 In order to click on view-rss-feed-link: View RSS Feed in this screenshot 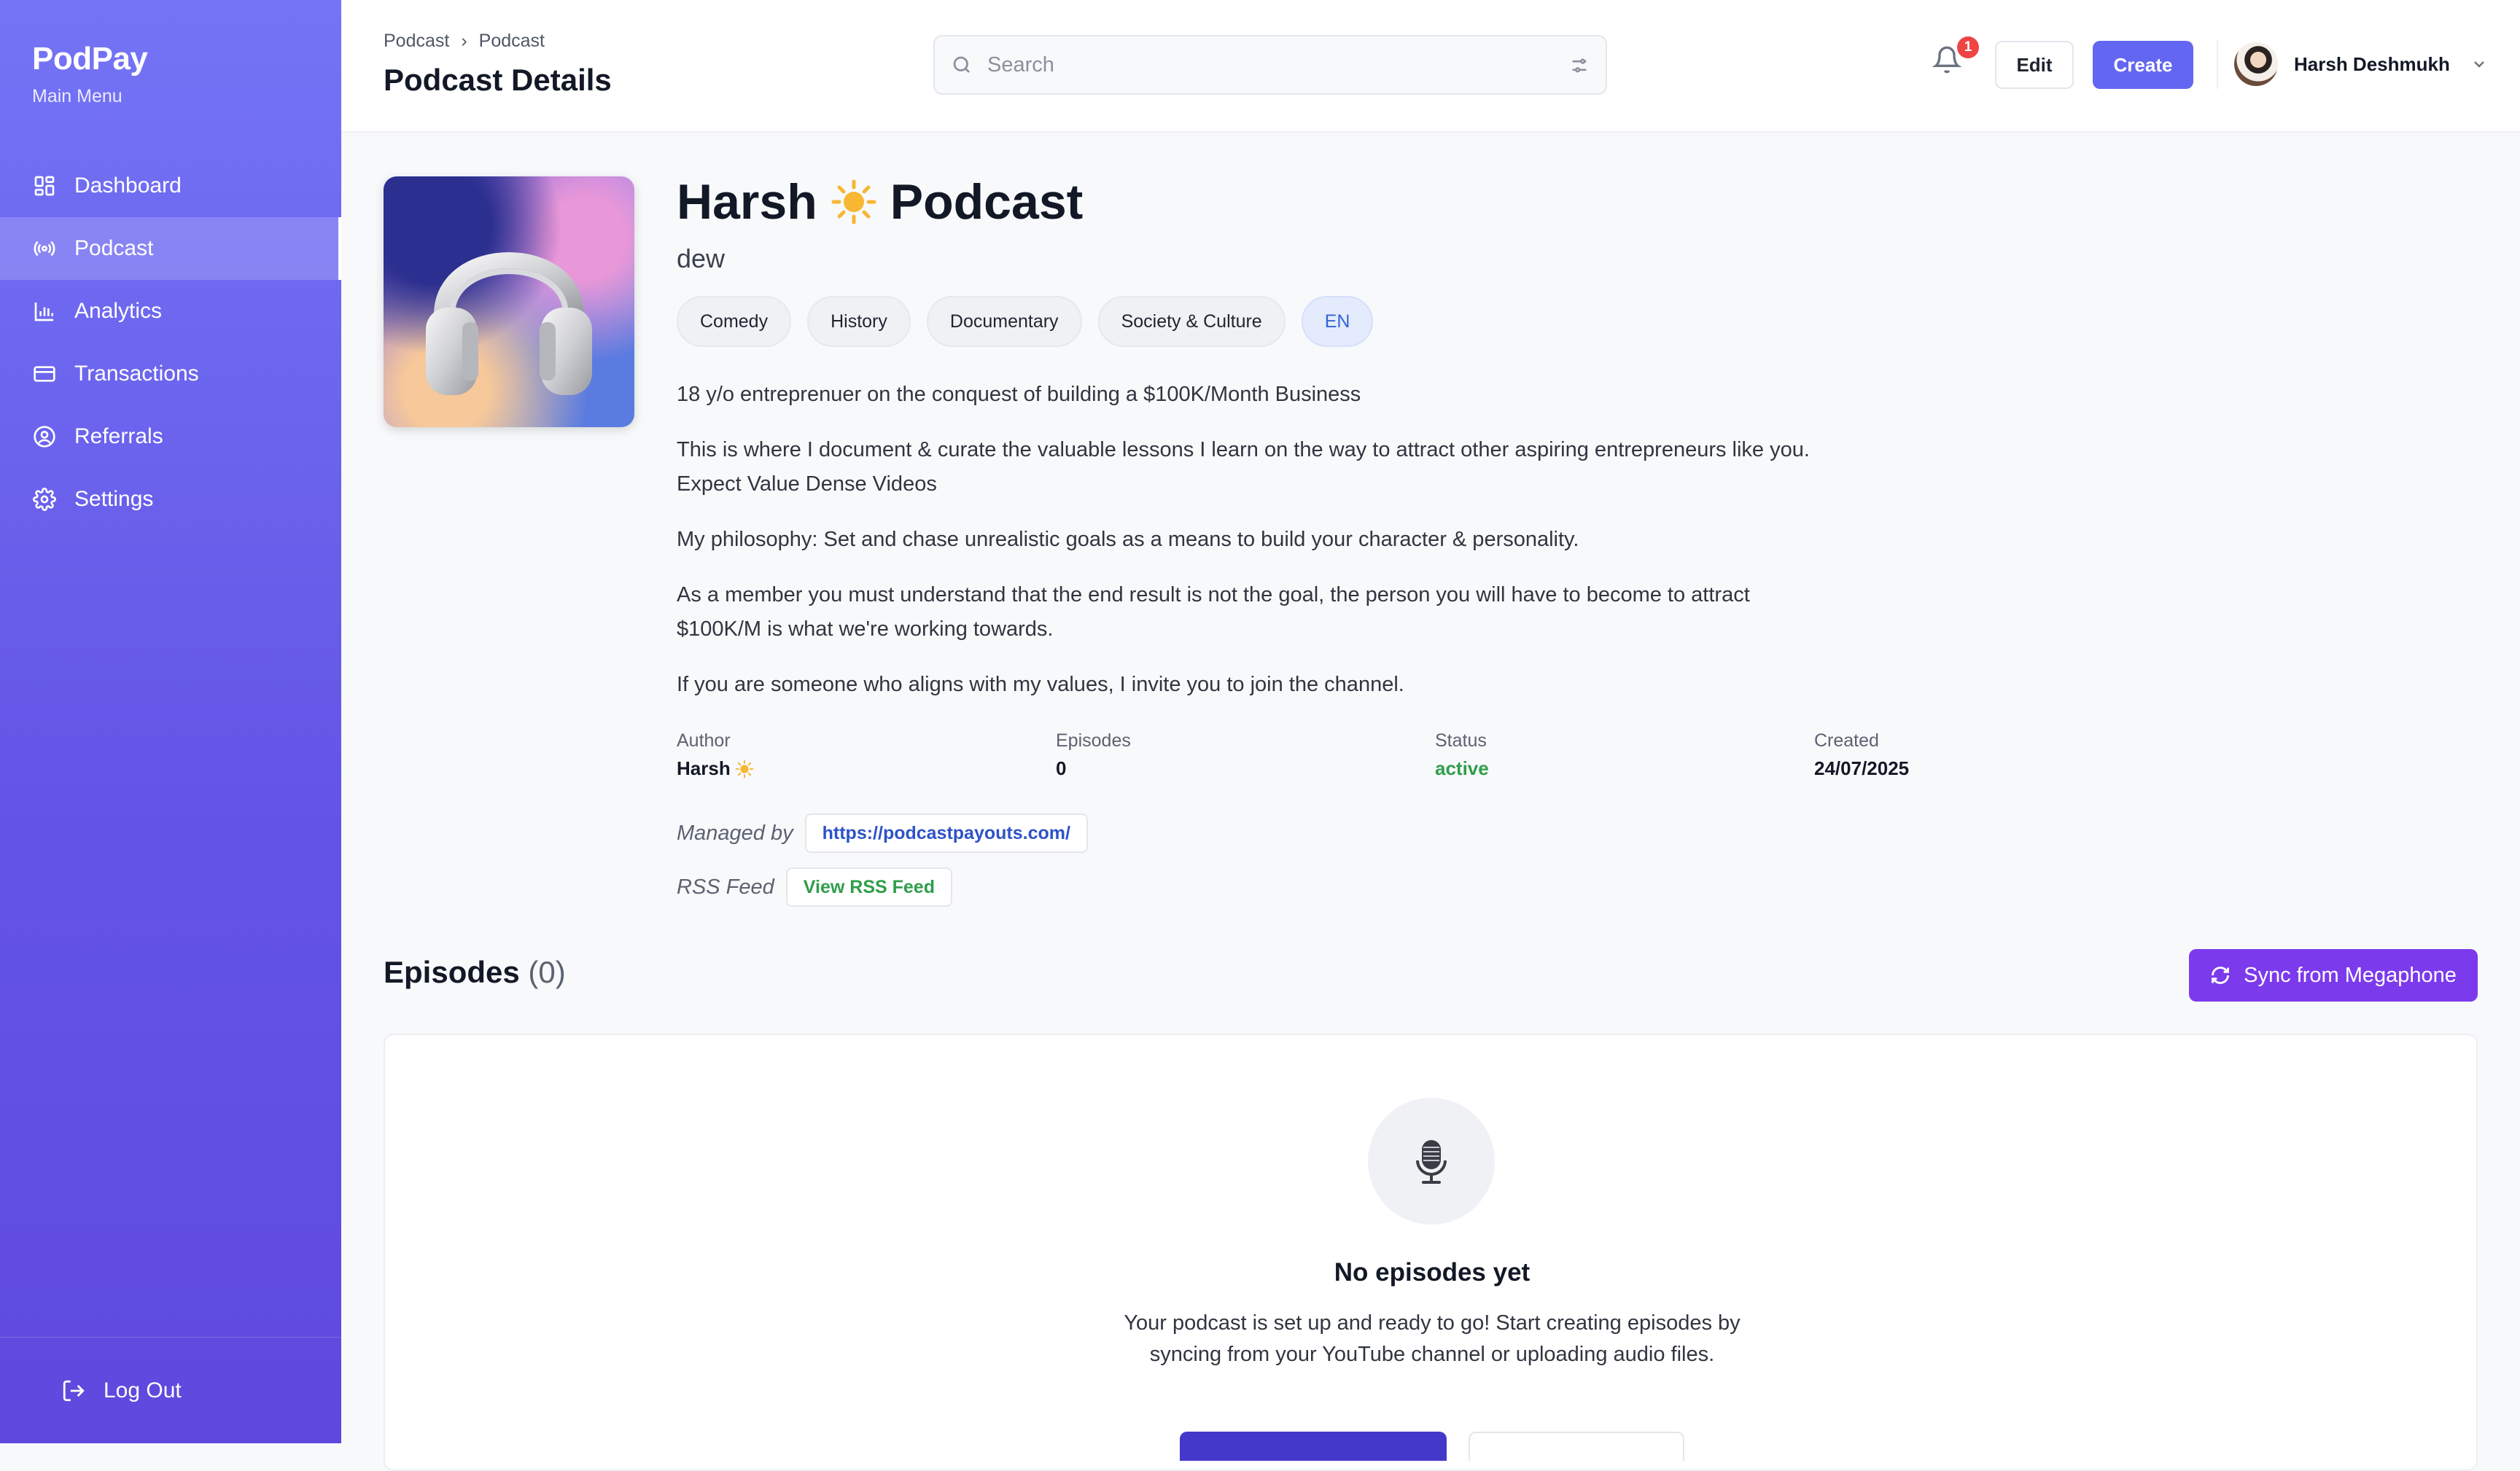, I will do `click(868, 887)`.